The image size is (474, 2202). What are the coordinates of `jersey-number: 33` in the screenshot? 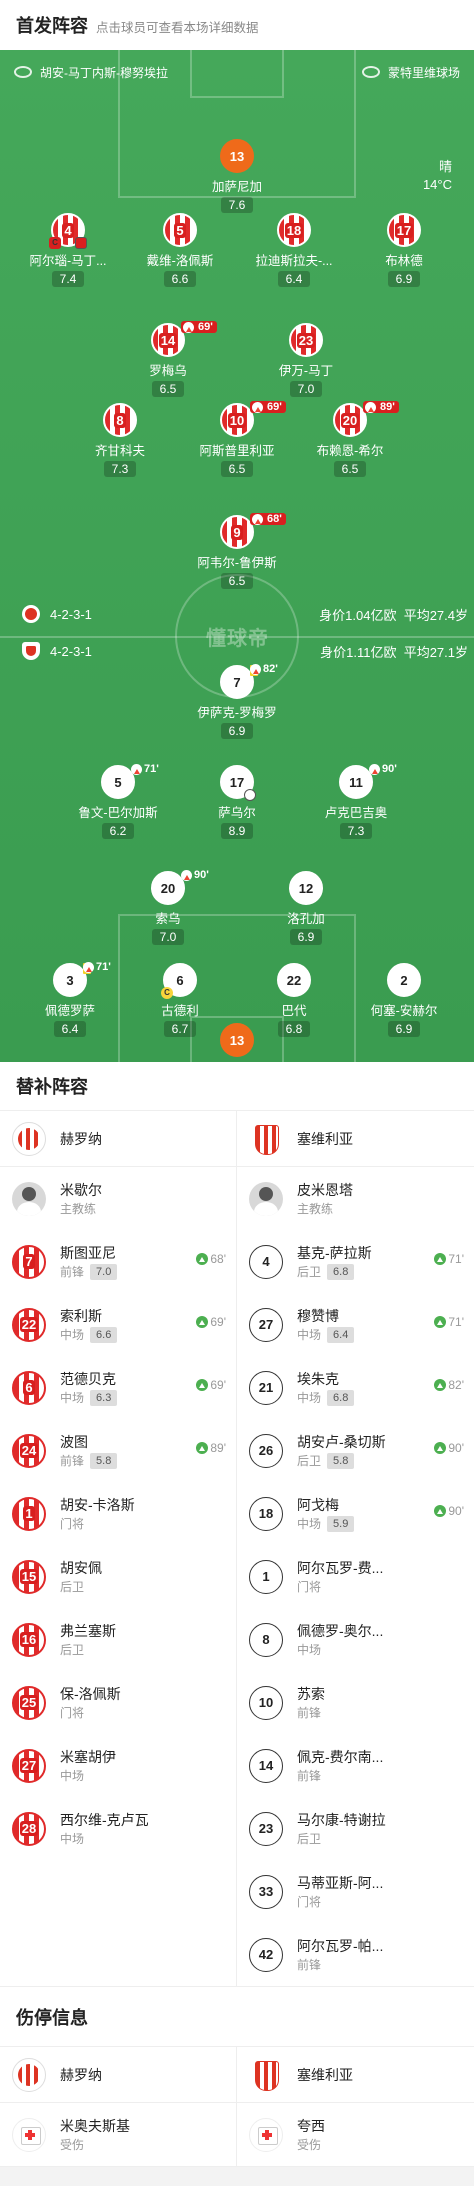 It's located at (266, 1891).